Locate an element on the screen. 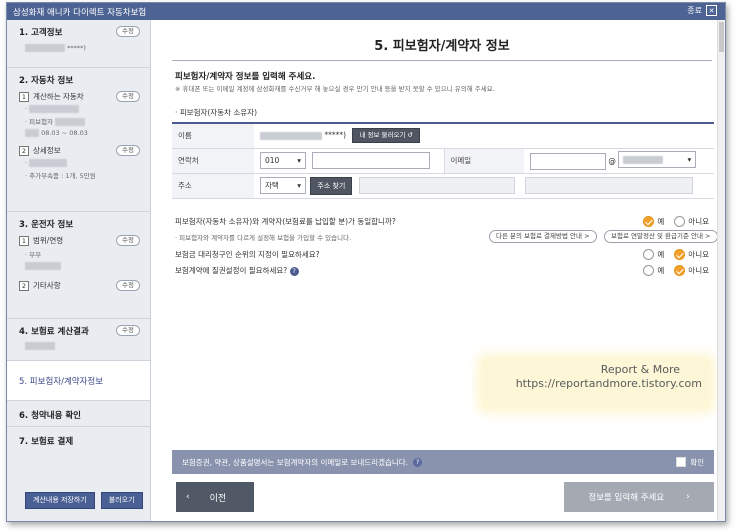  masked-name is located at coordinates (291, 135).